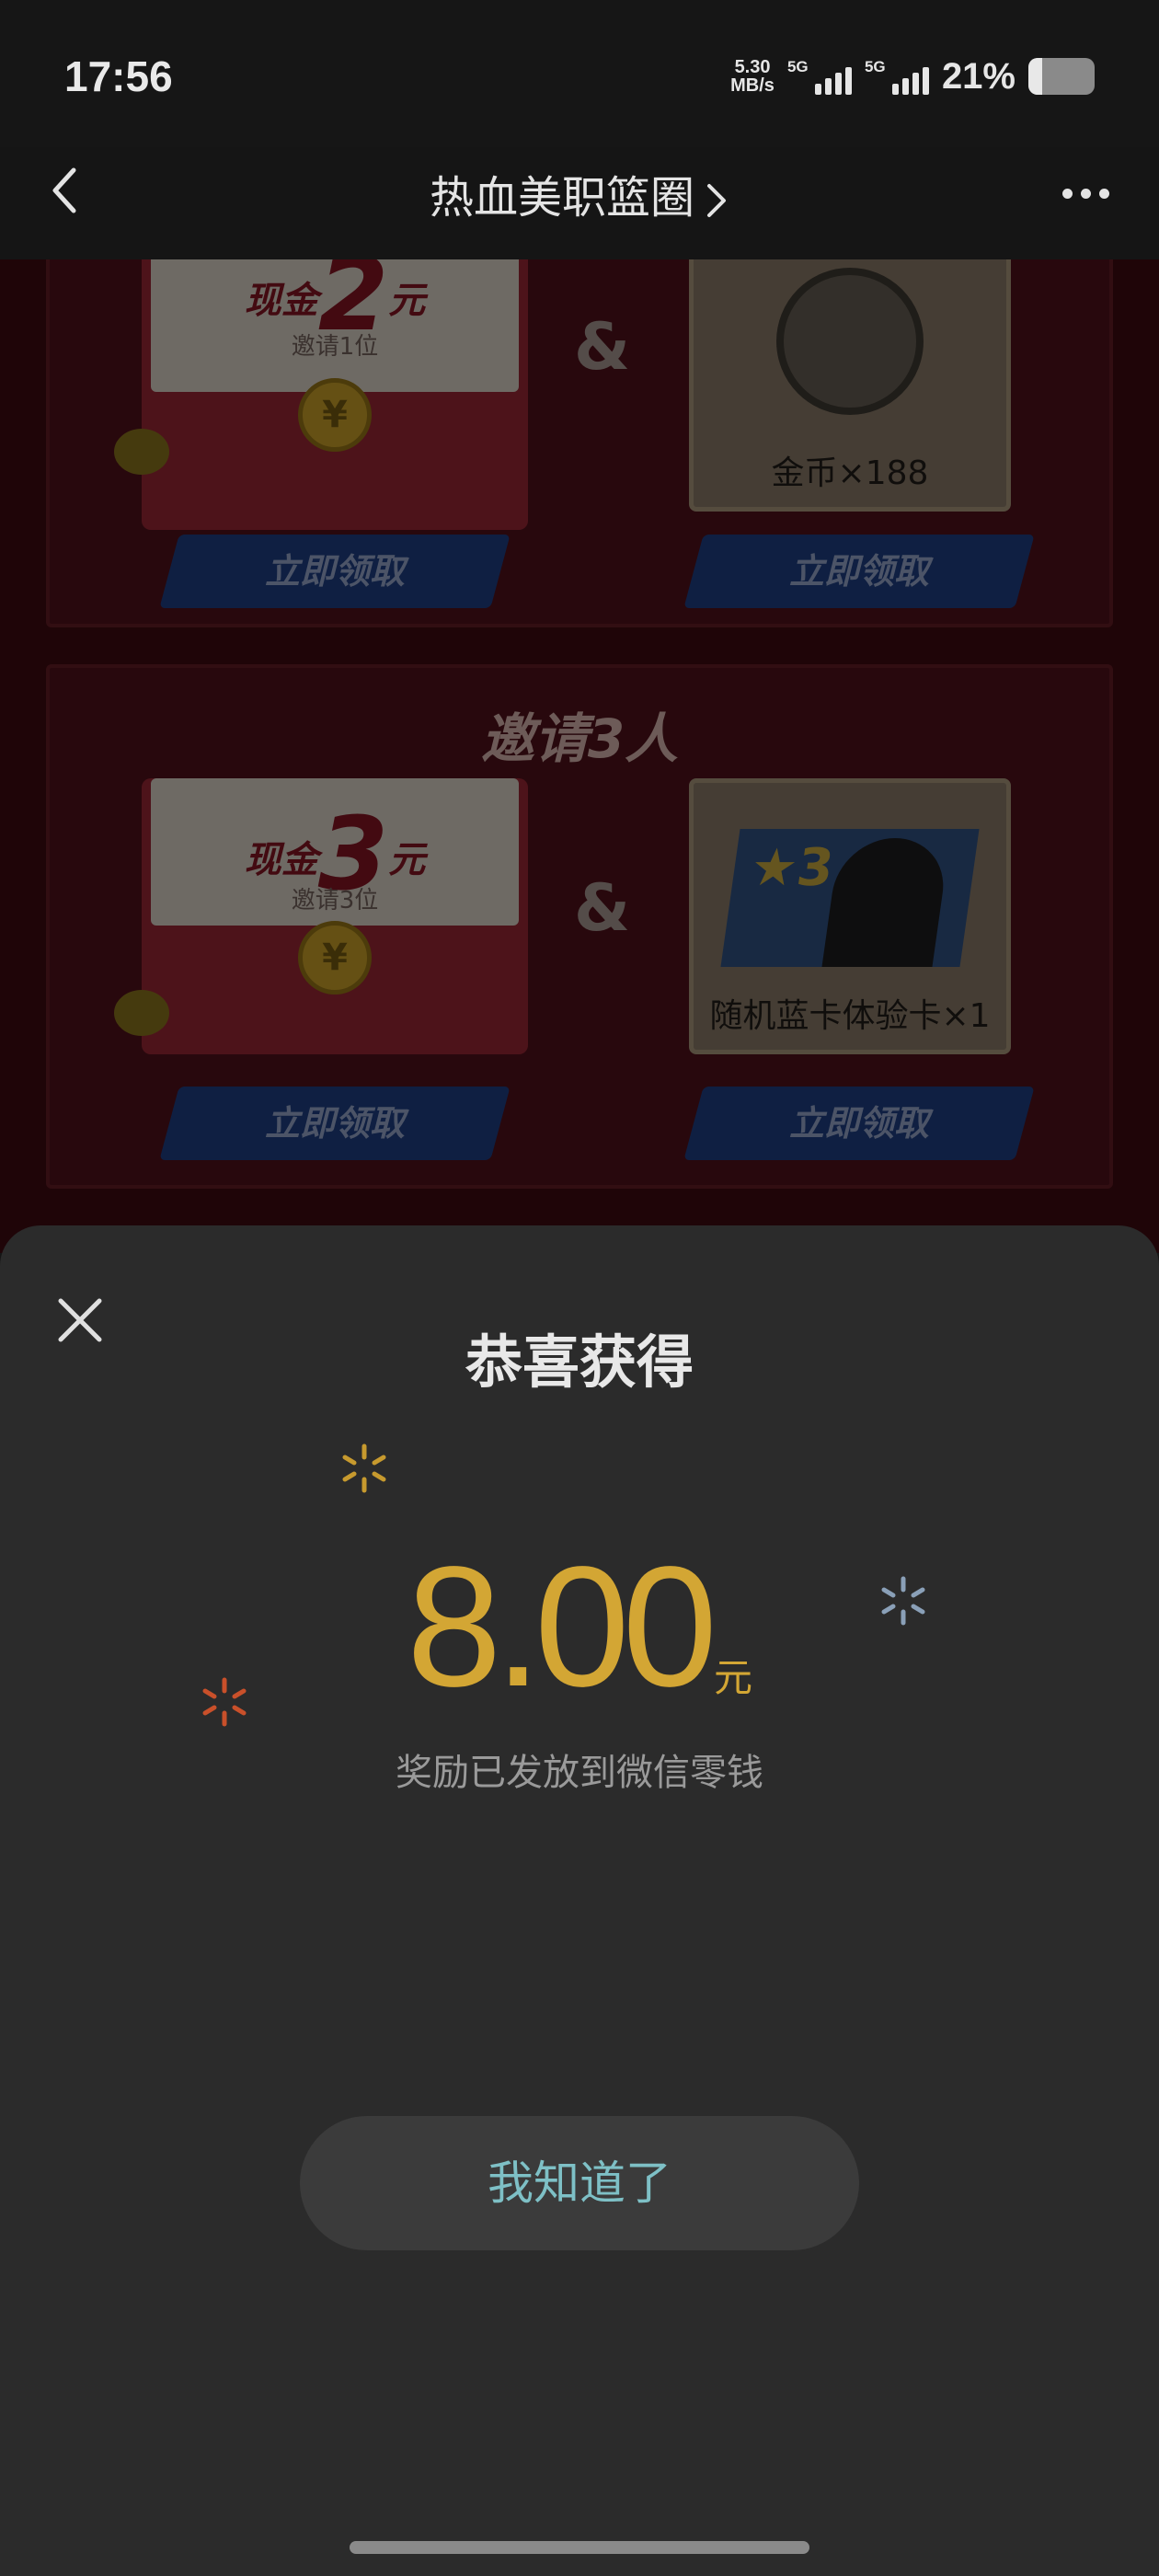 Image resolution: width=1159 pixels, height=2576 pixels. Describe the element at coordinates (1035, 76) in the screenshot. I see `battery-fill` at that location.